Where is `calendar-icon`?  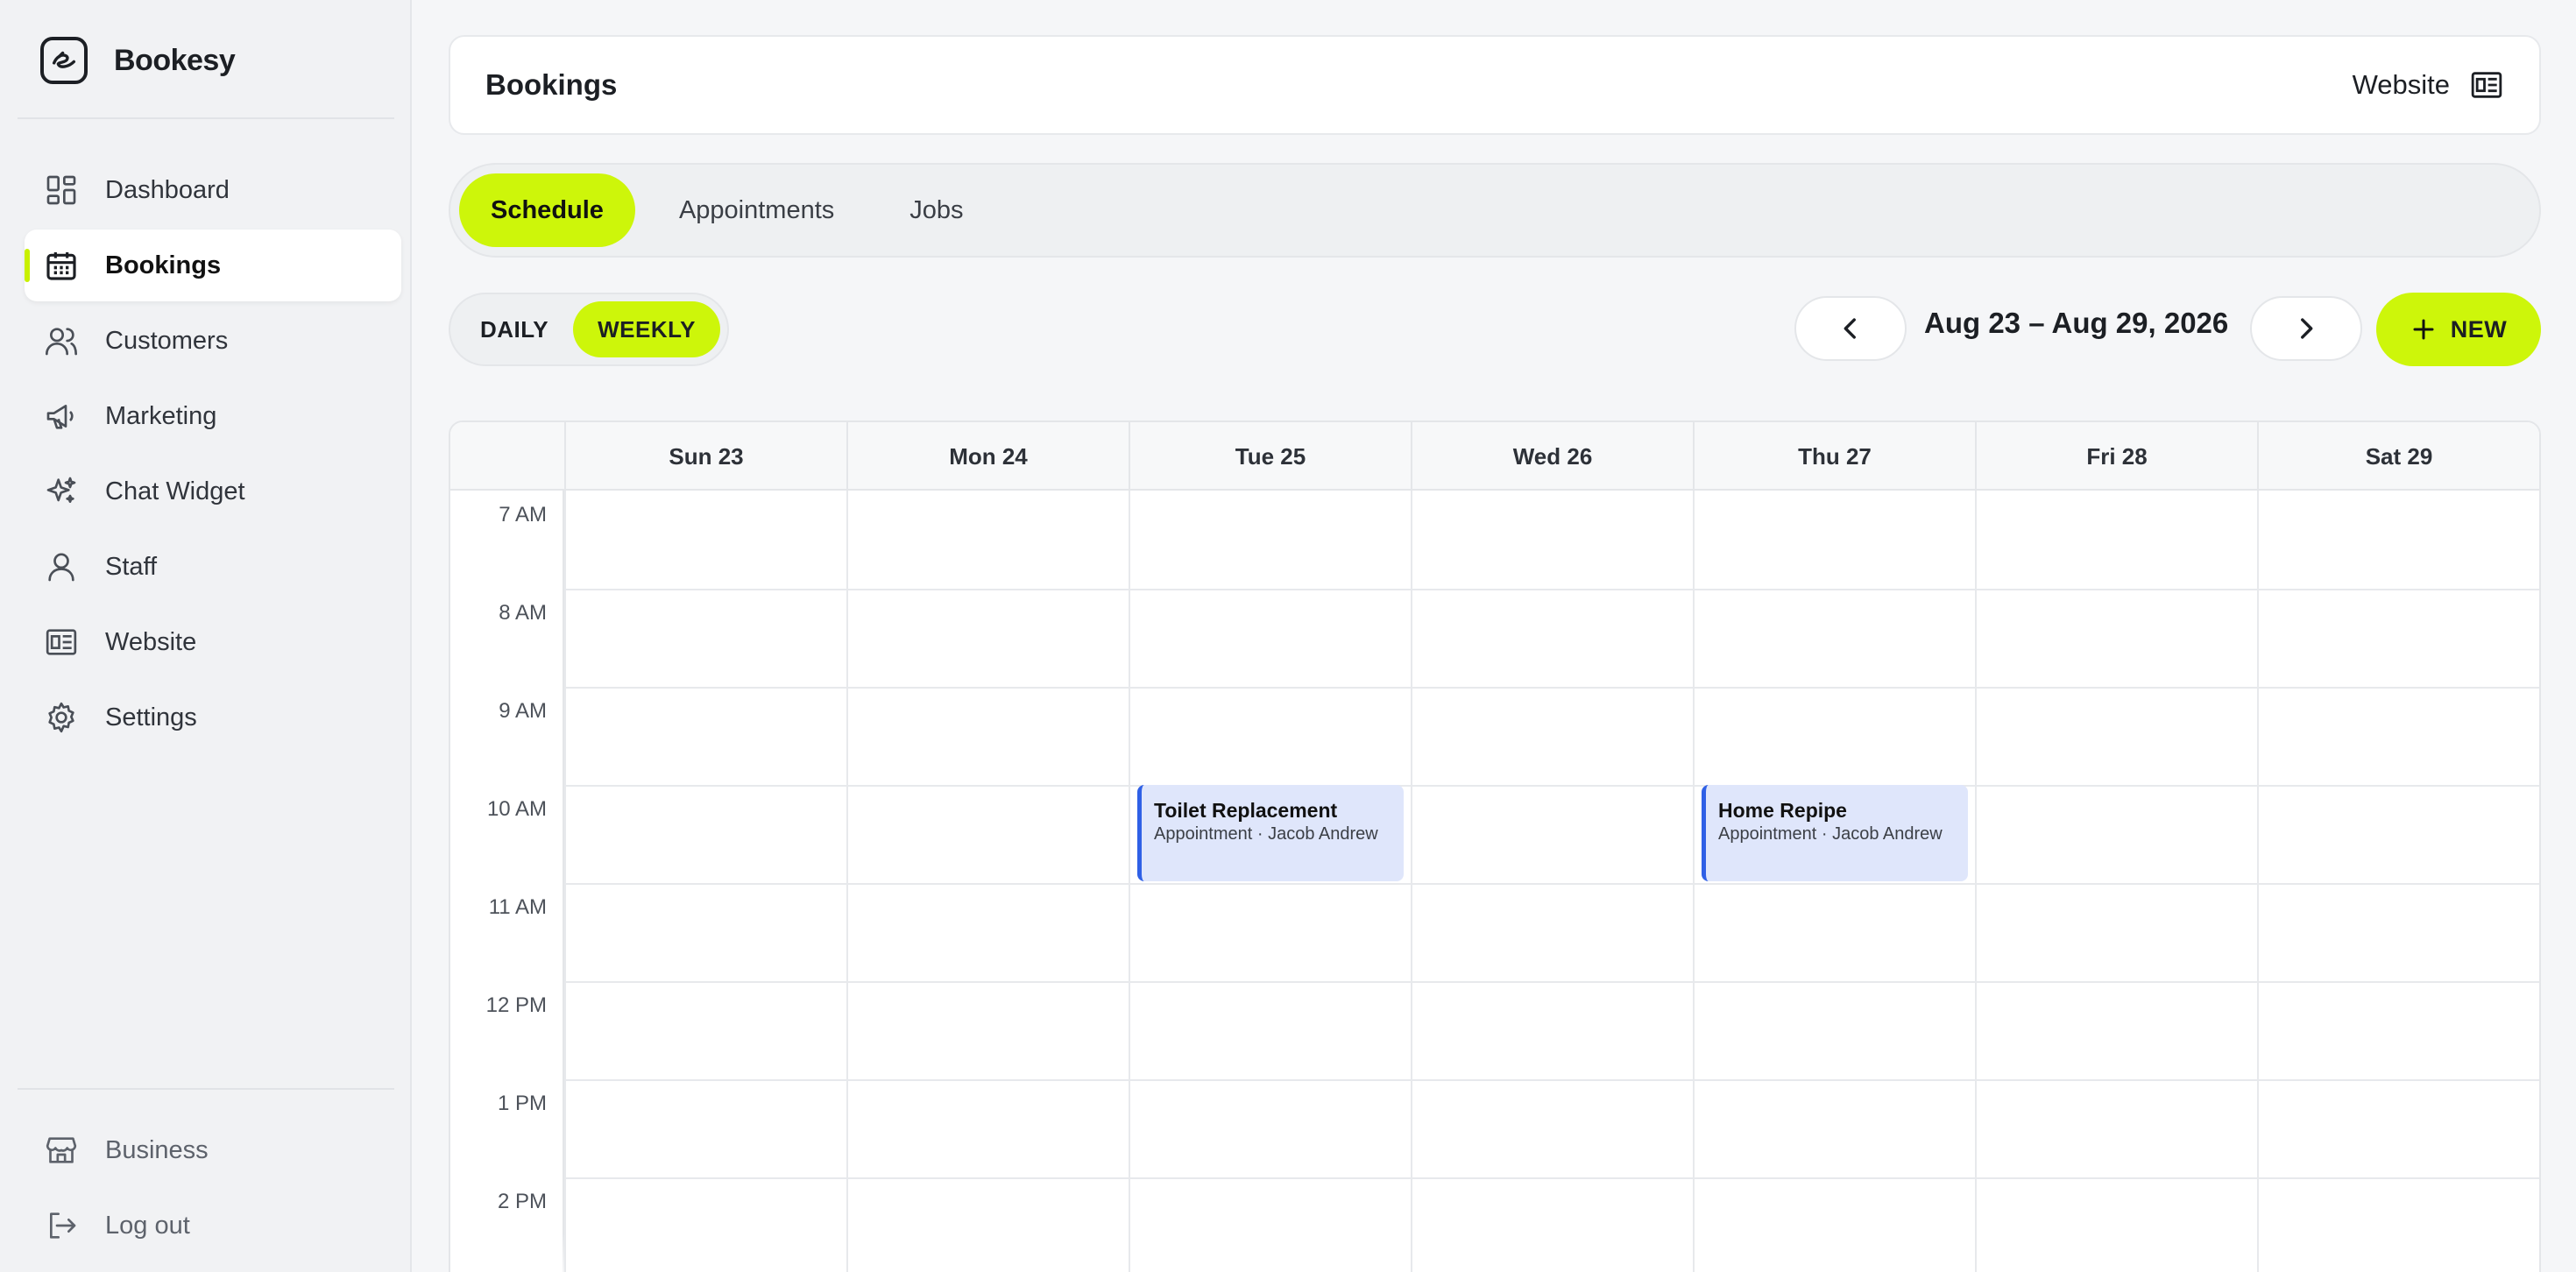 calendar-icon is located at coordinates (61, 266).